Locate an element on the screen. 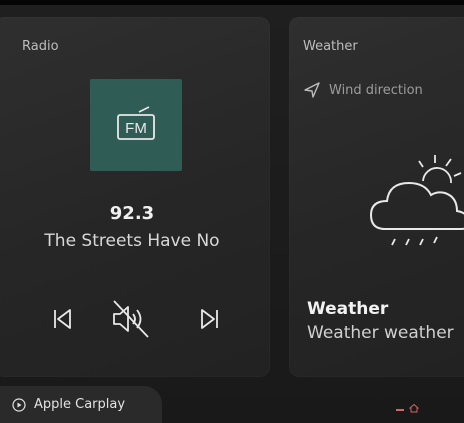 The height and width of the screenshot is (423, 464). weather-card-title: Weather is located at coordinates (330, 46).